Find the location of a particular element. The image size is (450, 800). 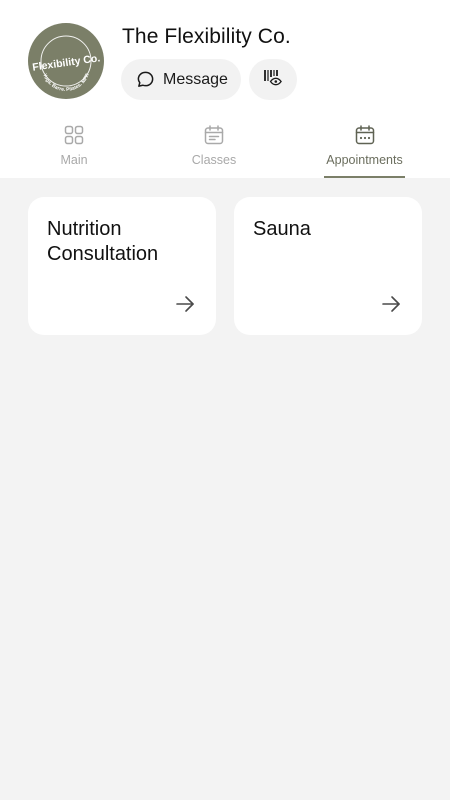

business-name: The Flexibility Co. is located at coordinates (206, 36).